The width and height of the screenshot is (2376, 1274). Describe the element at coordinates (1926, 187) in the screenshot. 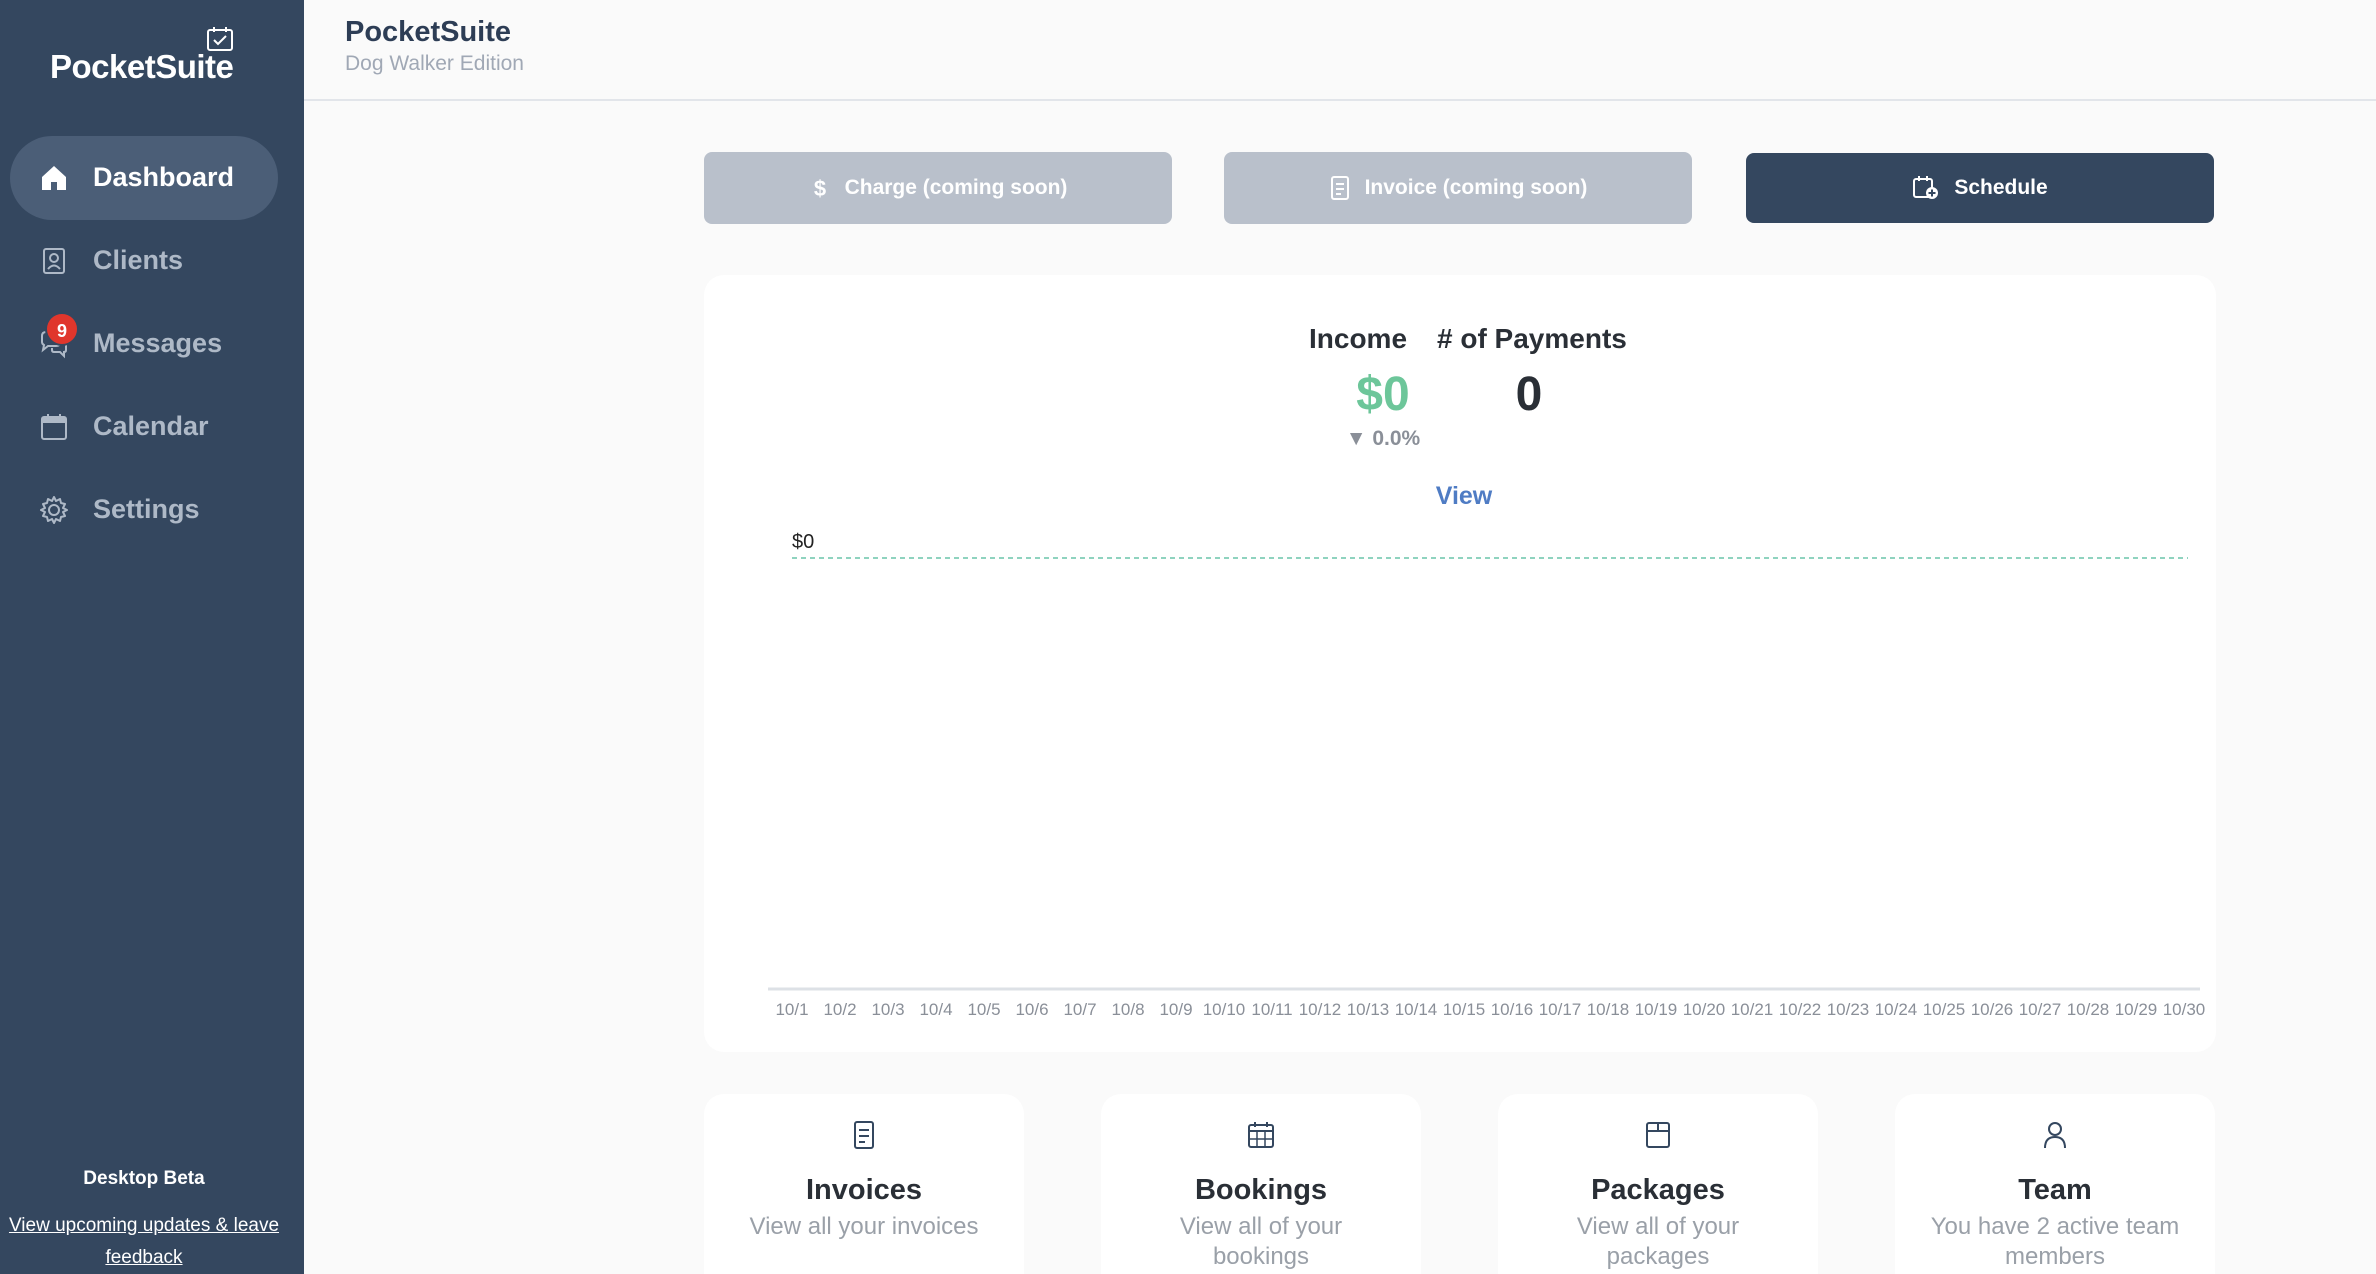

I see `calendar-add-icon` at that location.